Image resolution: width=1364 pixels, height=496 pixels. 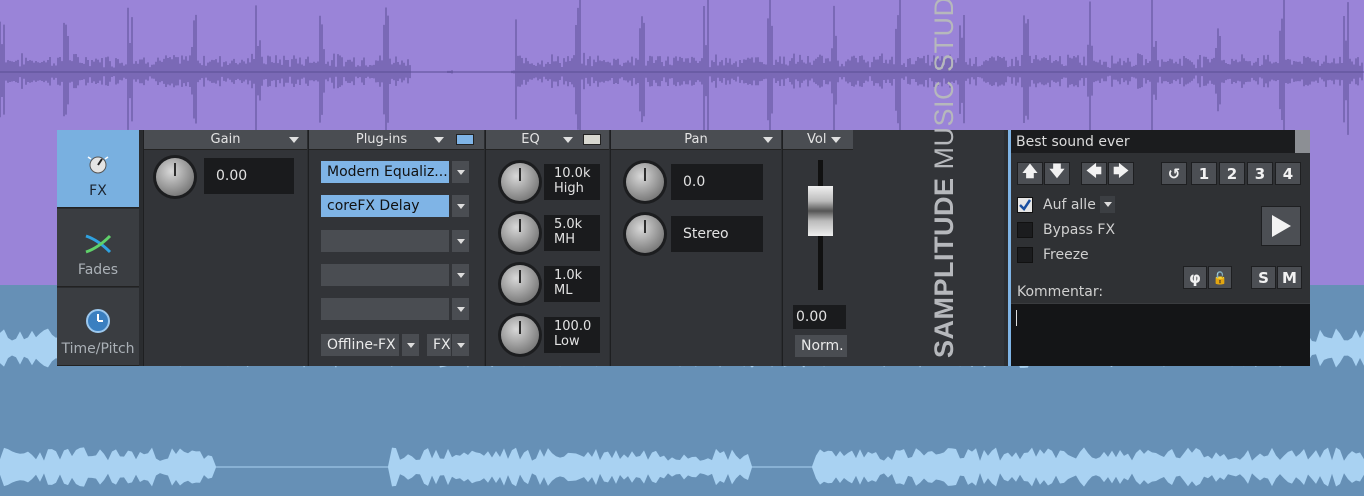 What do you see at coordinates (564, 239) in the screenshot?
I see `eq-mh-label: MH` at bounding box center [564, 239].